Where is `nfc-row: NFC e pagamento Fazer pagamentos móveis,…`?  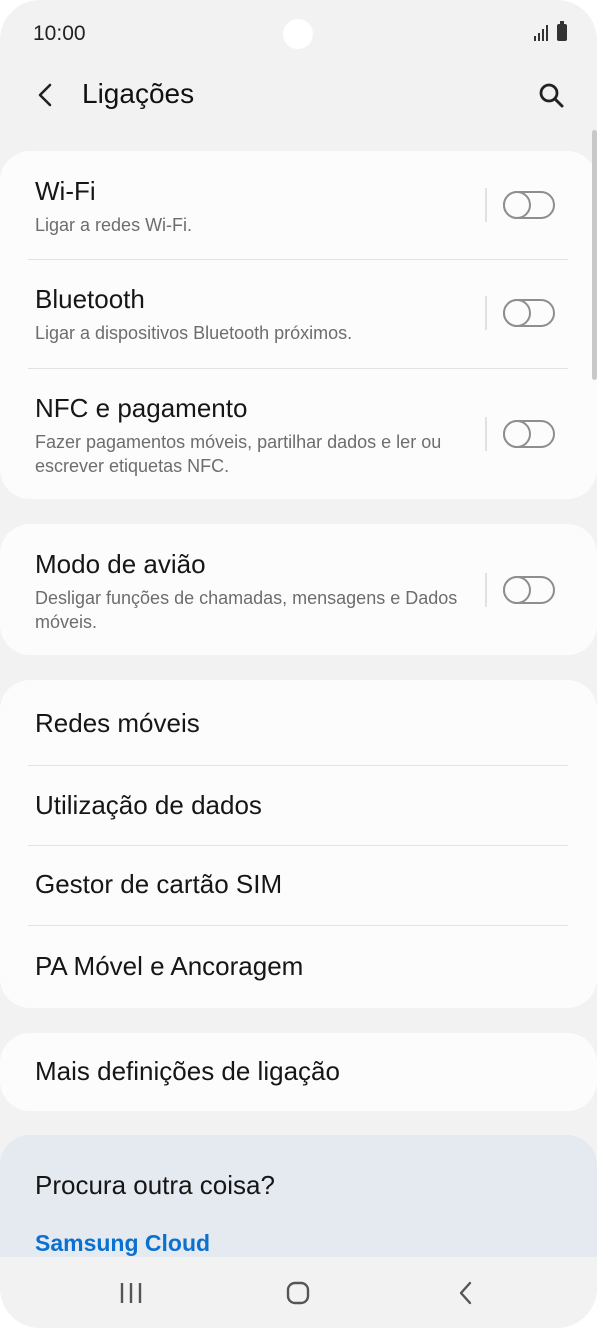 nfc-row: NFC e pagamento Fazer pagamentos móveis,… is located at coordinates (298, 434).